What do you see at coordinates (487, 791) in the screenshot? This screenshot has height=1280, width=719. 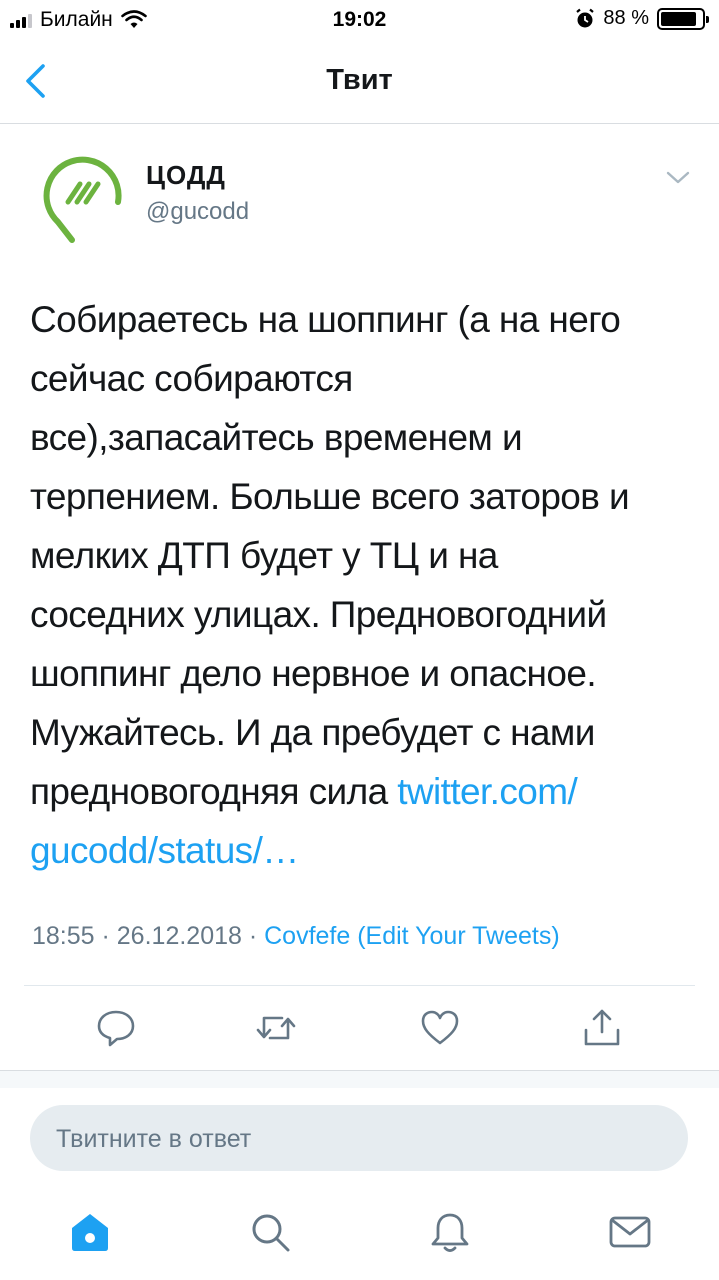 I see `tweet-link: twitter.com/` at bounding box center [487, 791].